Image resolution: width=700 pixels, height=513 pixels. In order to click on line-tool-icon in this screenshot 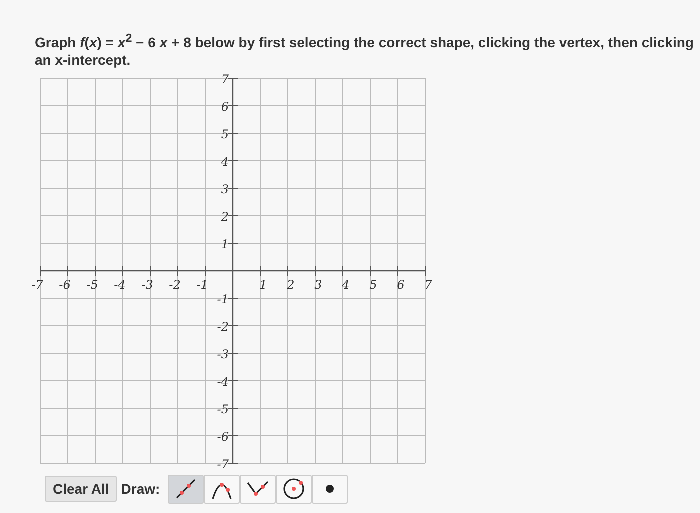, I will do `click(186, 489)`.